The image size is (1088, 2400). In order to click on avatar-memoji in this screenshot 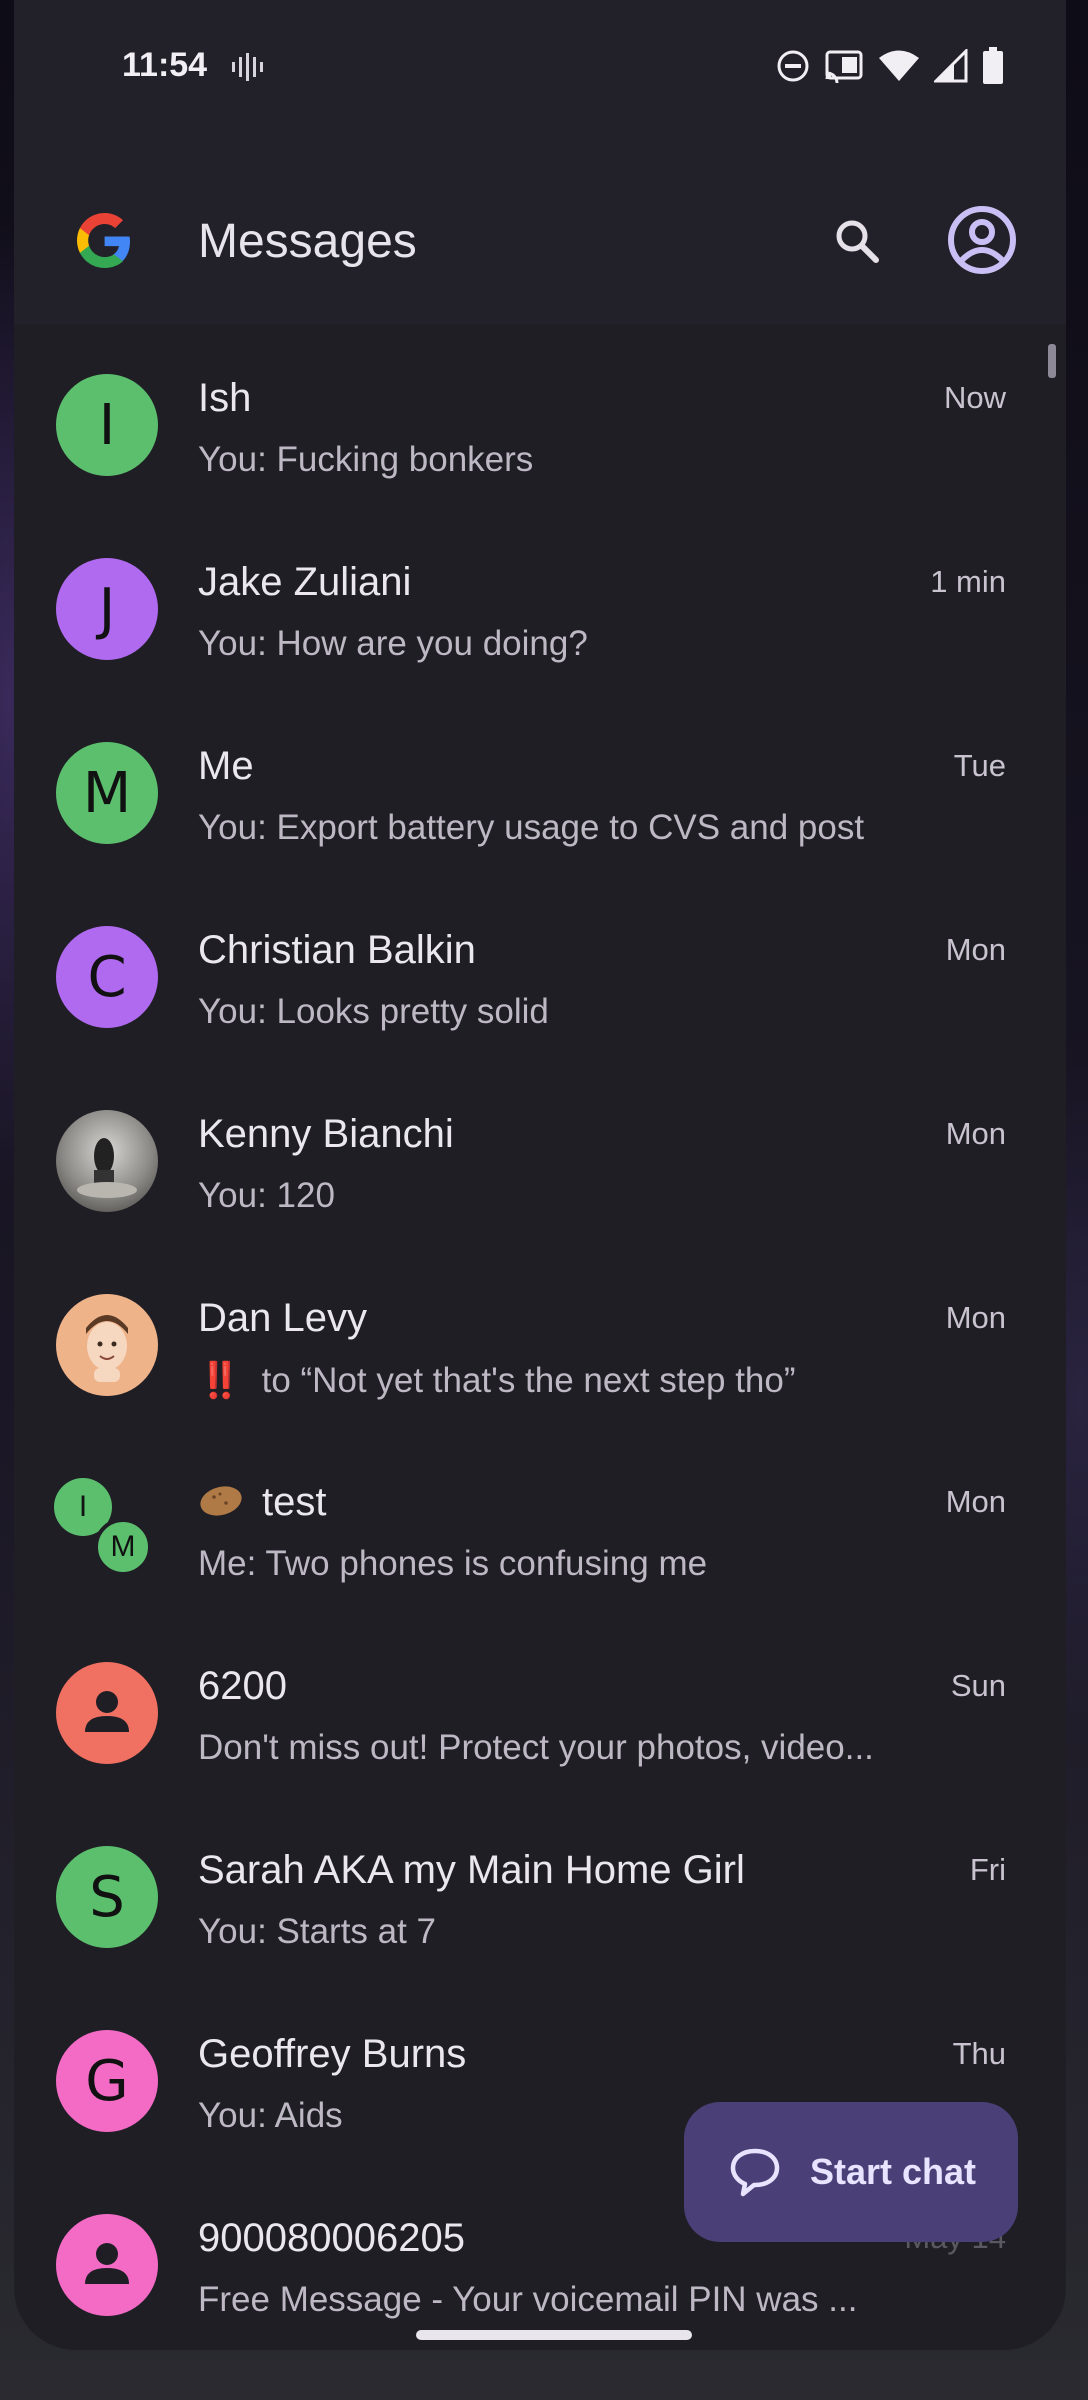, I will do `click(107, 1345)`.